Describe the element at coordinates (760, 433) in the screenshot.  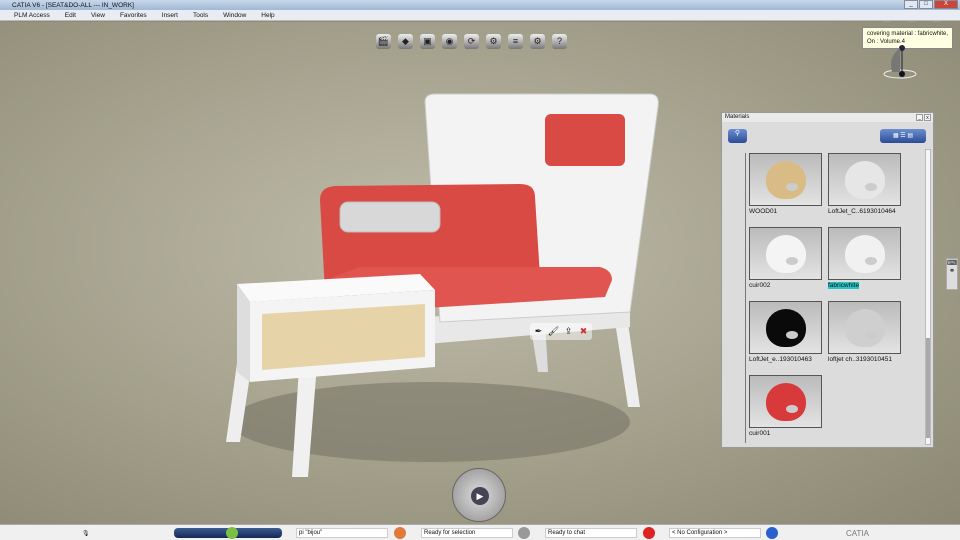
I see `material-label: cuir001` at that location.